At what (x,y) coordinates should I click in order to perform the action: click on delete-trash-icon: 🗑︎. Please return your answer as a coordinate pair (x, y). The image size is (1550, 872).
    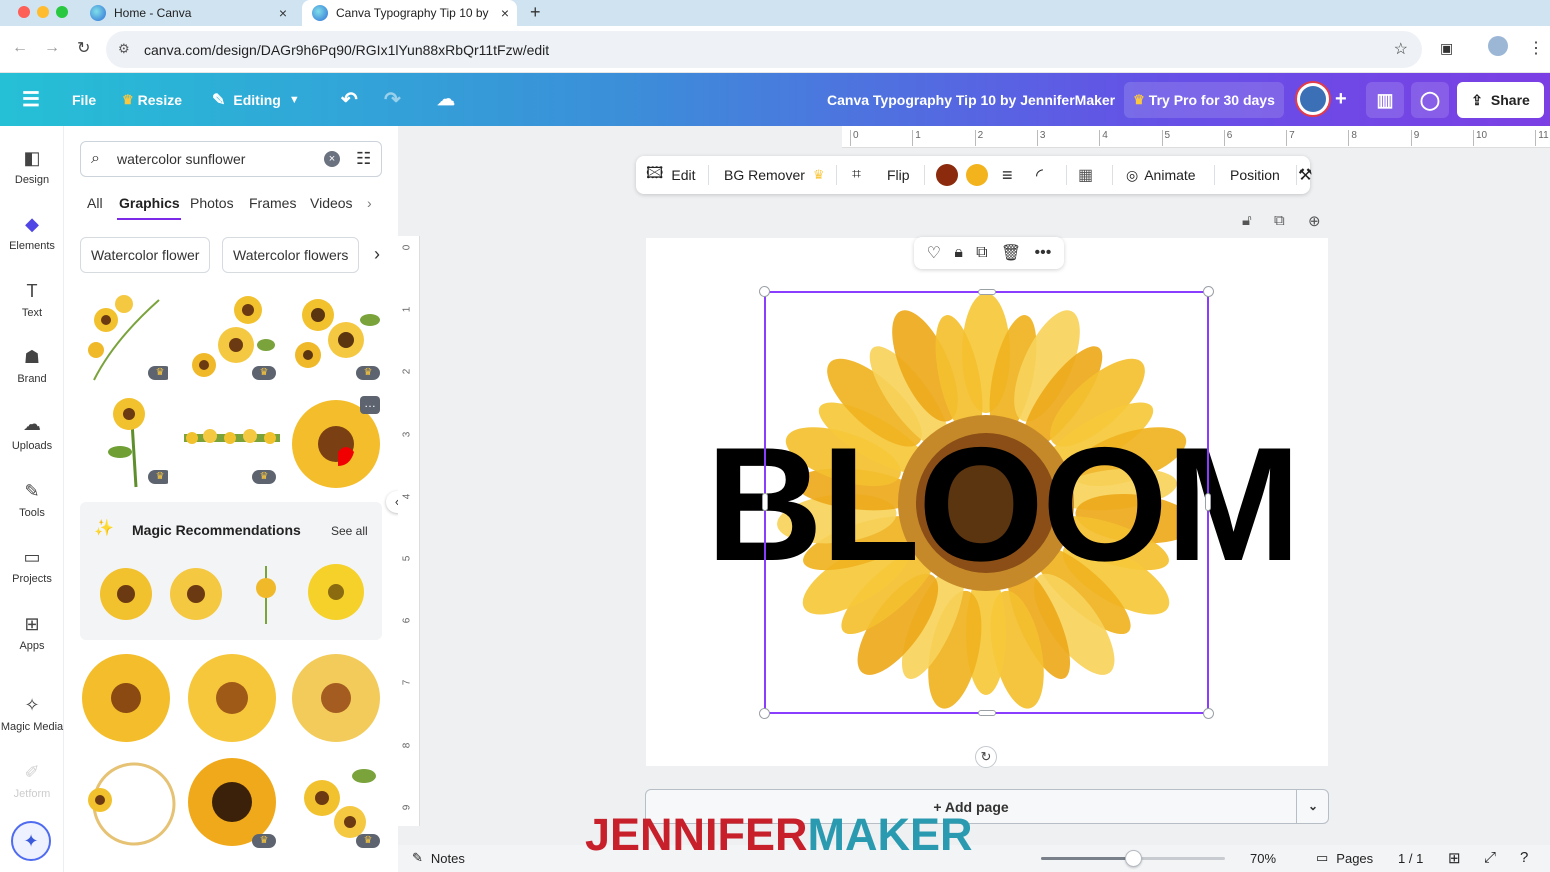
    Looking at the image, I should click on (1011, 253).